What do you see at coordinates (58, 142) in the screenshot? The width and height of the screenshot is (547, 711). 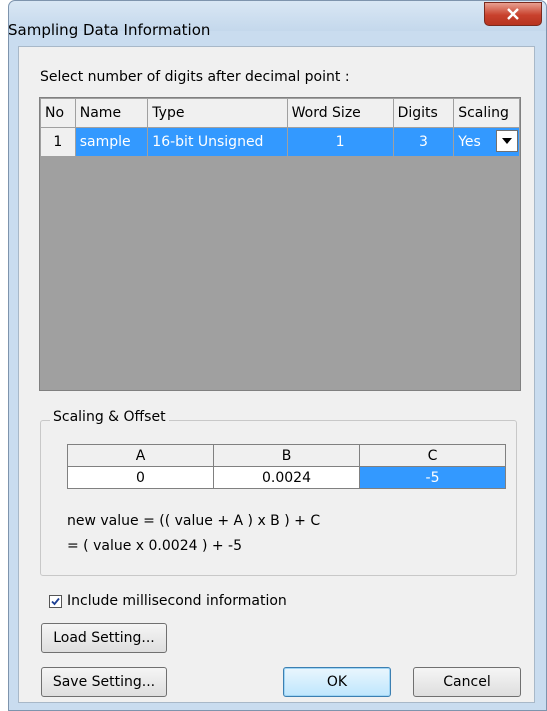 I see `cell-no: 1` at bounding box center [58, 142].